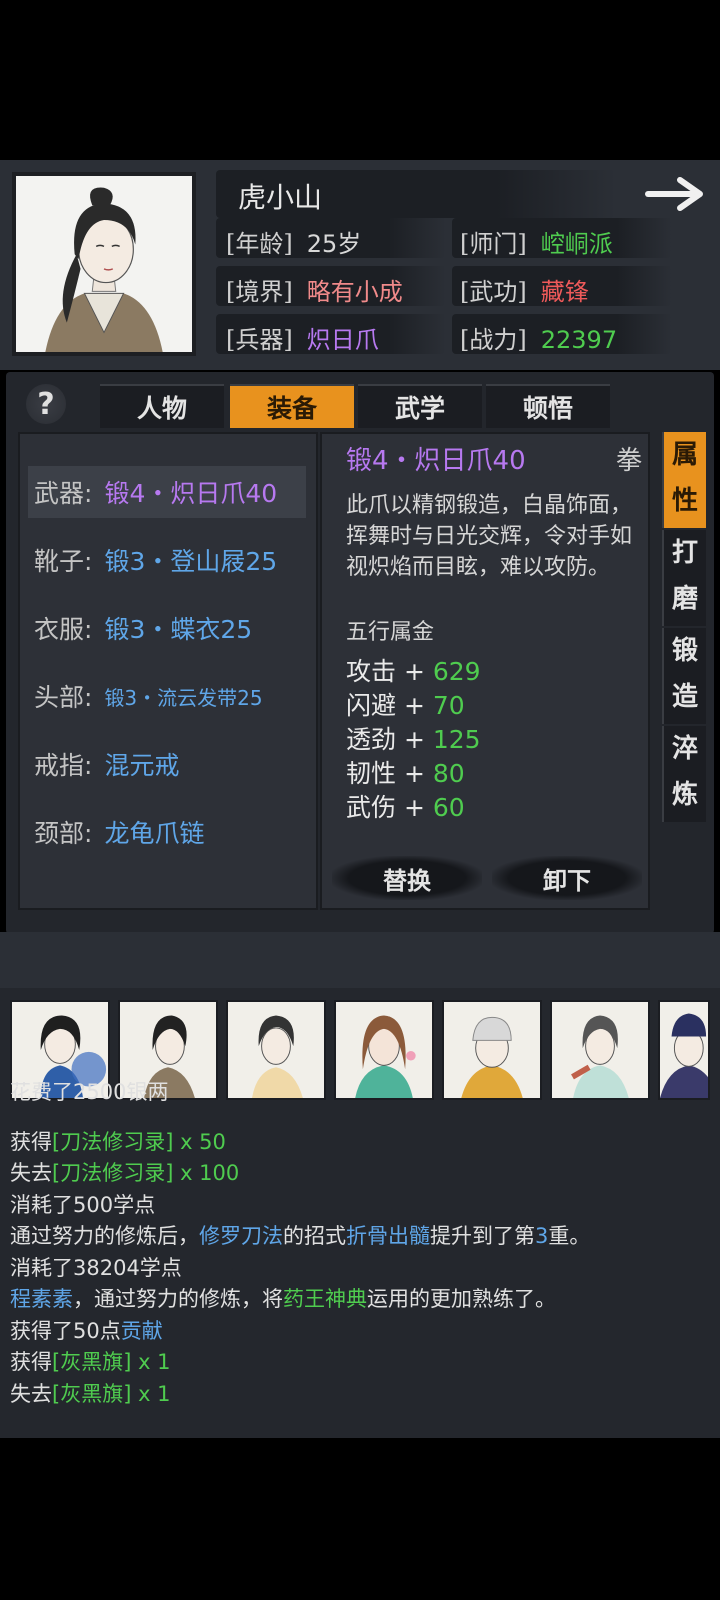 This screenshot has width=720, height=1600. Describe the element at coordinates (371, 705) in the screenshot. I see `stat-name: 闪避` at that location.